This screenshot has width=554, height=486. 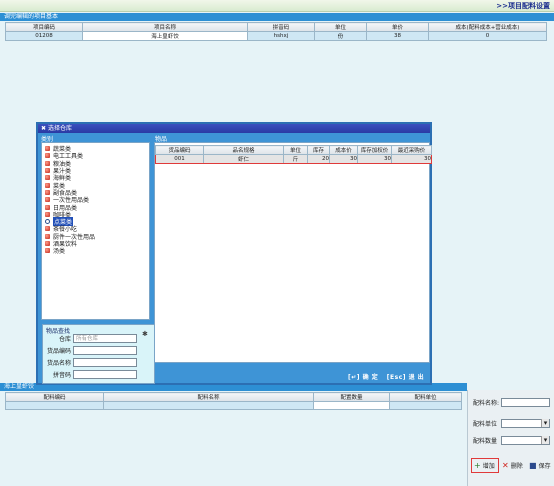 What do you see at coordinates (487, 27) in the screenshot?
I see `col-cost: 成本(配料成本+营业成本)` at bounding box center [487, 27].